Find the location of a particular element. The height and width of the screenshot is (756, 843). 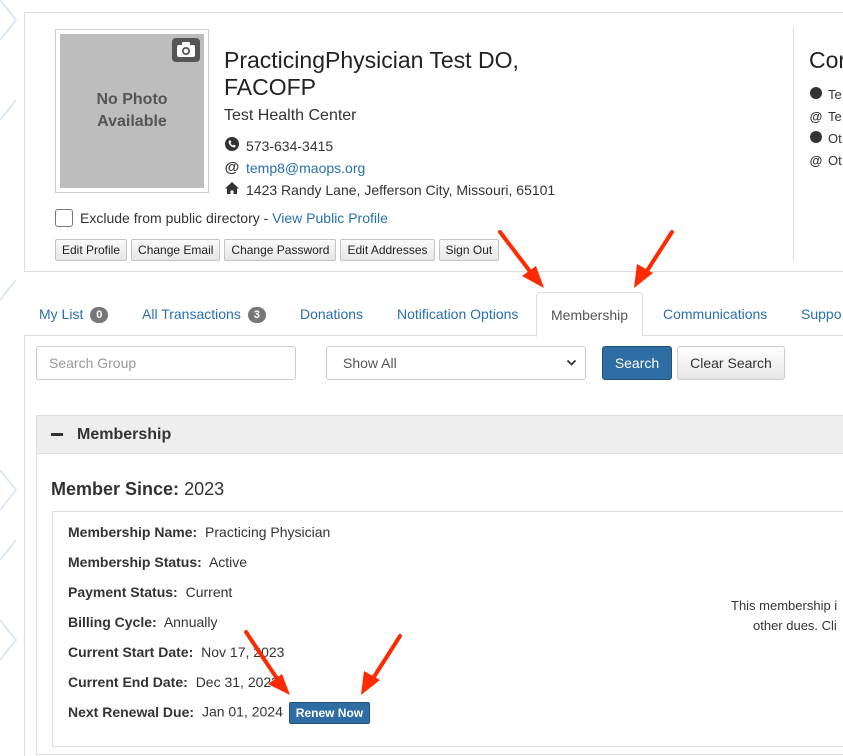

photo-placeholder-text: No Photo Available is located at coordinates (132, 110).